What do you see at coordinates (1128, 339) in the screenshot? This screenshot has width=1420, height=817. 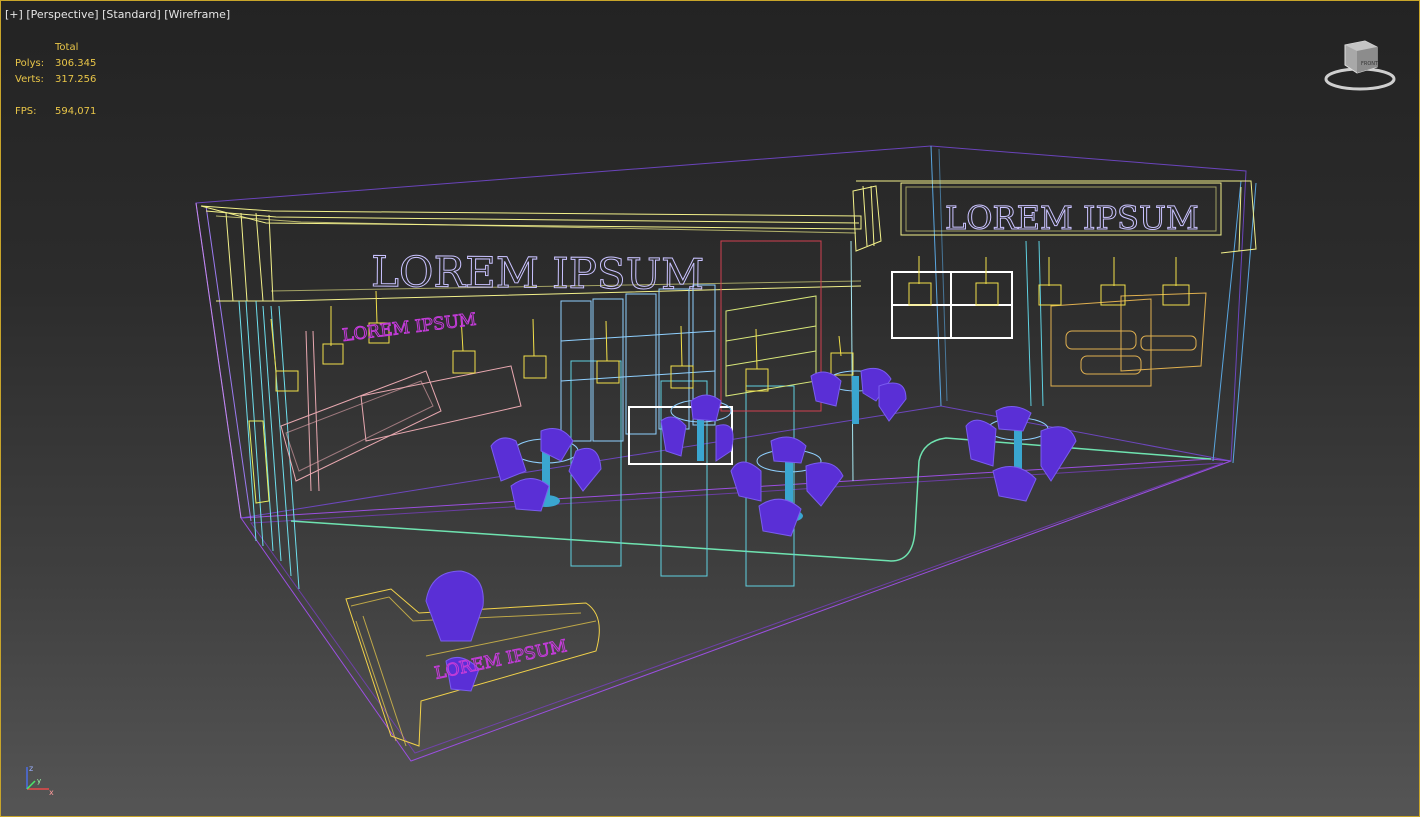 I see `right-wall-shelves` at bounding box center [1128, 339].